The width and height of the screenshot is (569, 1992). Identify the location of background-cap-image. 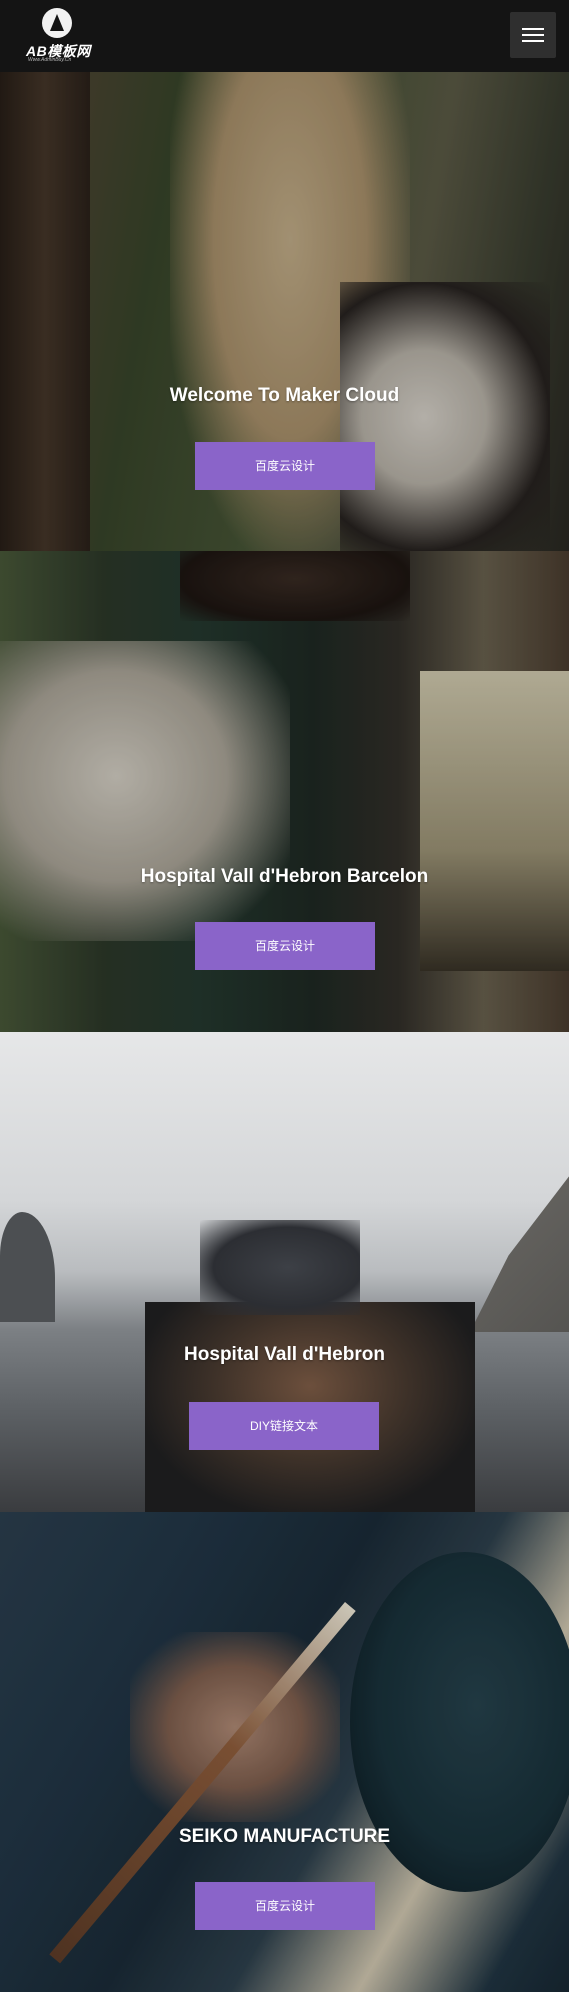
(280, 1267).